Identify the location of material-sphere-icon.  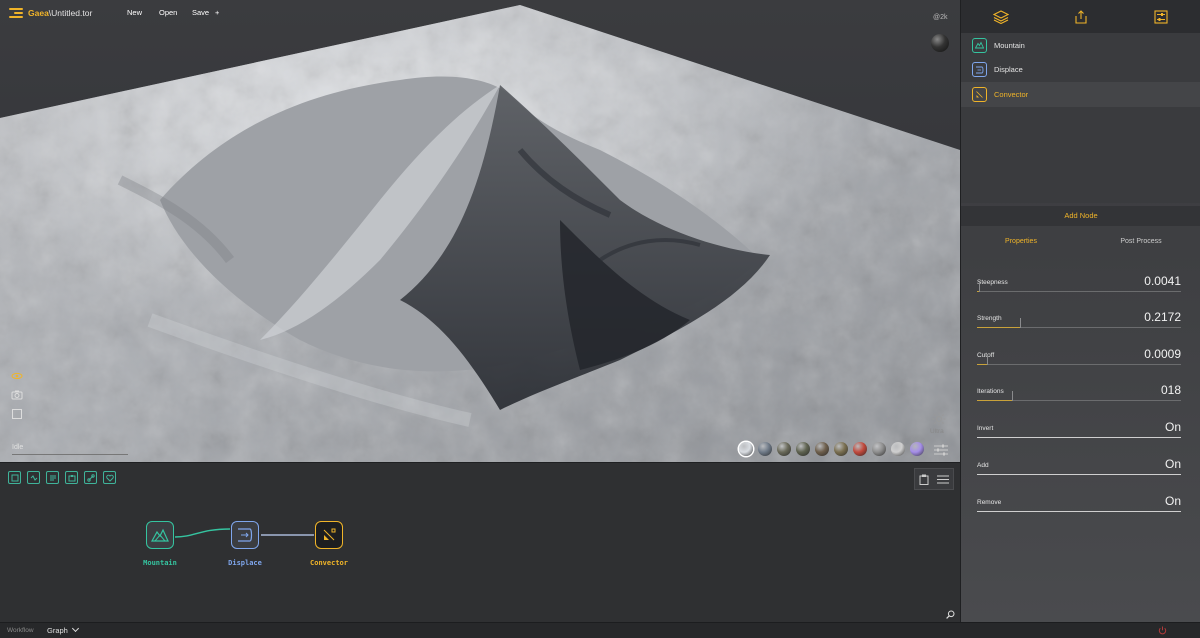
(940, 43).